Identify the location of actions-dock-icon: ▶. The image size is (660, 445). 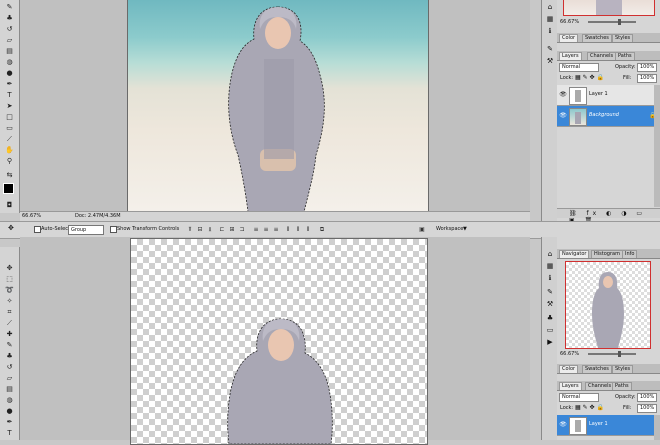
(550, 342).